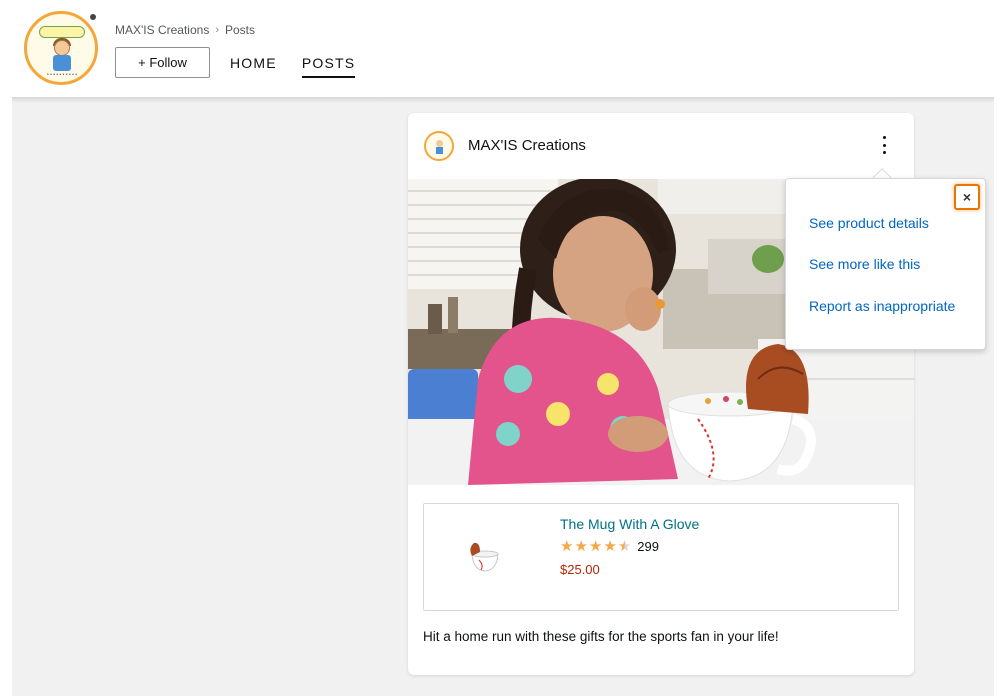 This screenshot has height=696, width=1002. I want to click on menu-item-see-product-details: See product details, so click(869, 223).